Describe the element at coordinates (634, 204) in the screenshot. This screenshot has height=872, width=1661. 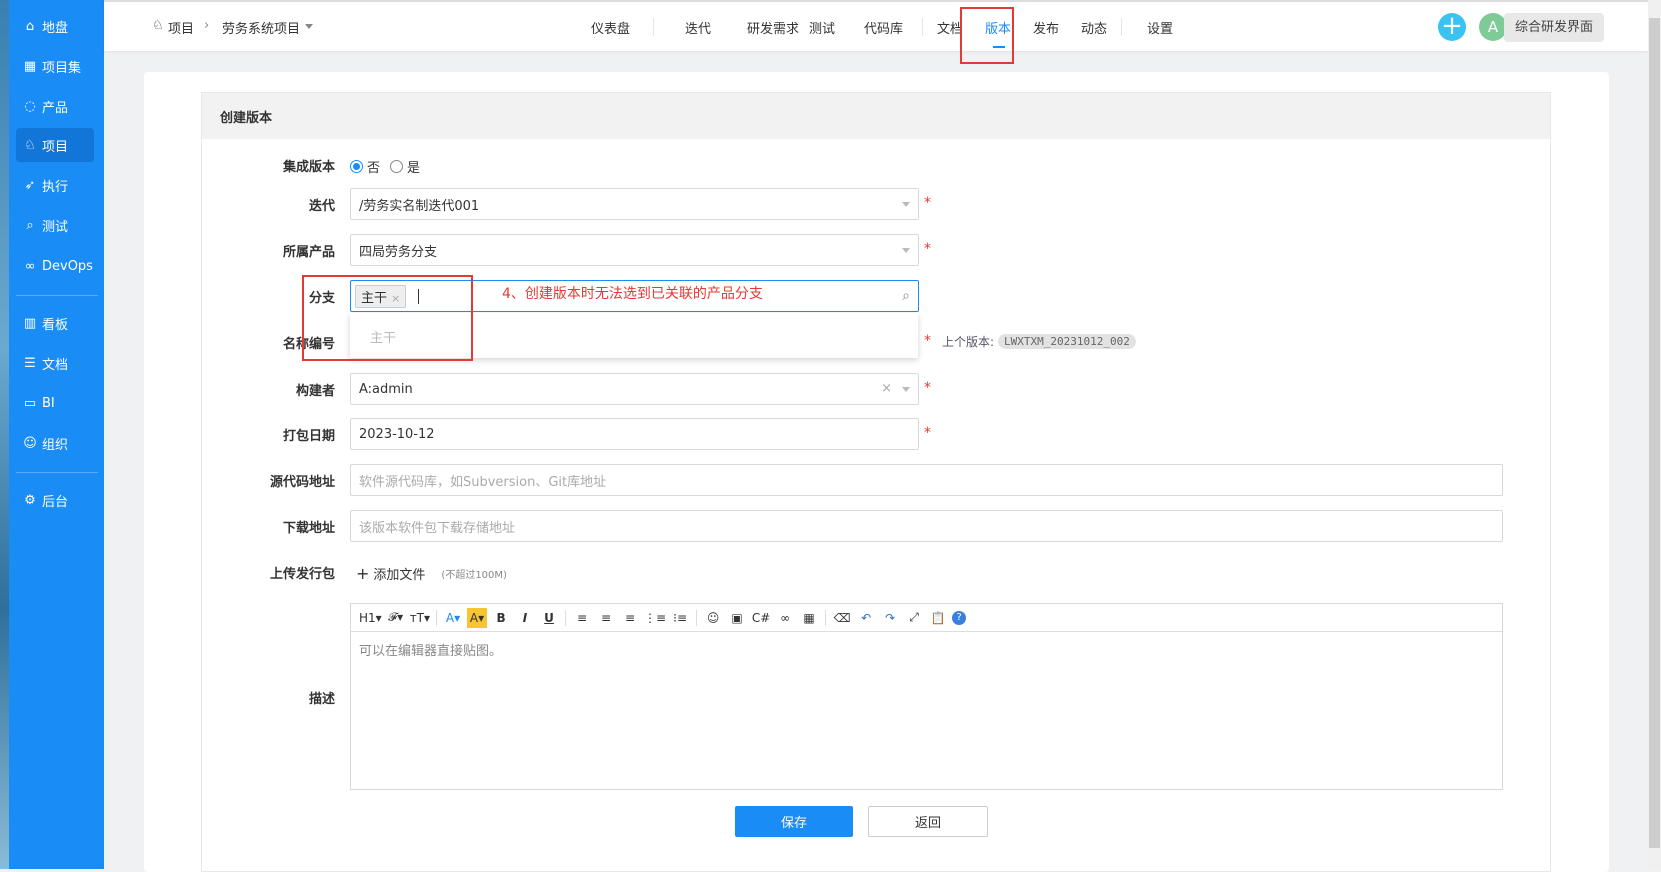
I see `iteration-select: /劳务实名制迭代001` at that location.